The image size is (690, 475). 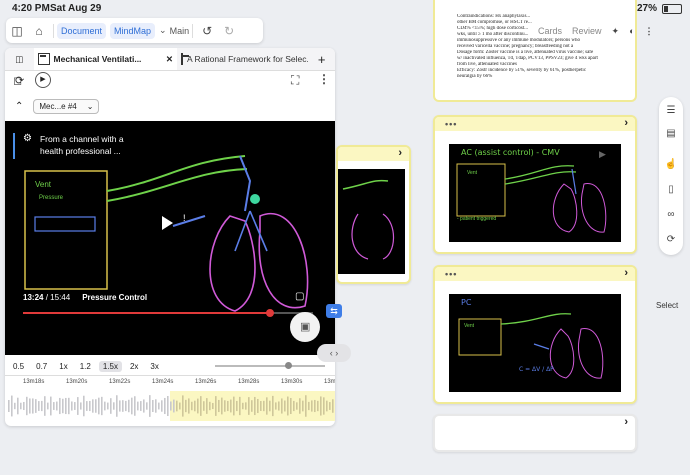 I want to click on progress-knob, so click(x=269, y=313).